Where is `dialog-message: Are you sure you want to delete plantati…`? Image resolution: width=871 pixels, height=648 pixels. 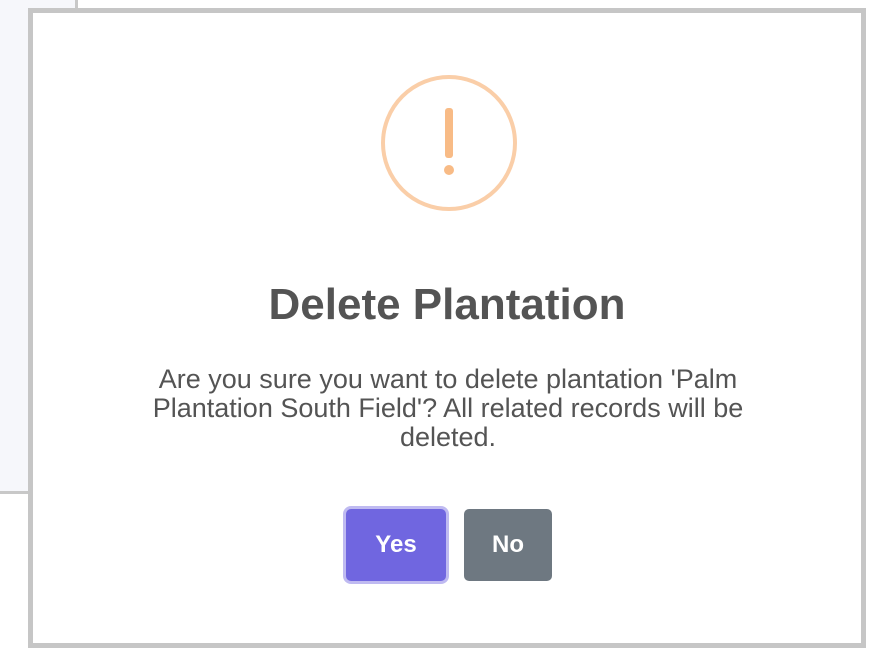 dialog-message: Are you sure you want to delete plantati… is located at coordinates (448, 408).